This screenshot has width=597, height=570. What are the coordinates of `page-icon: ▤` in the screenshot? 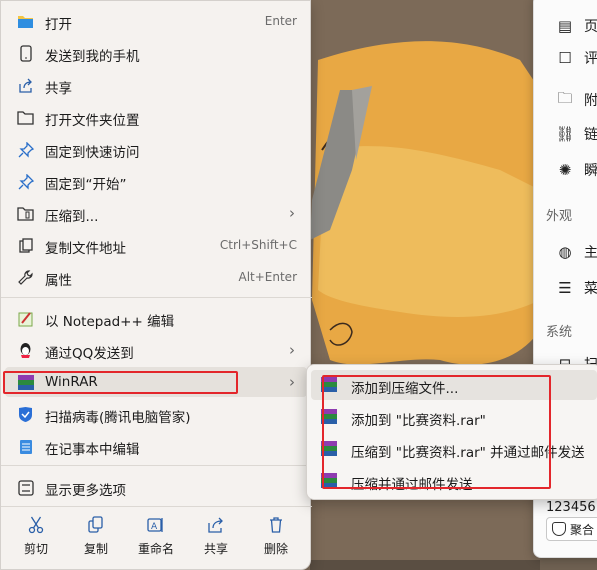 It's located at (565, 26).